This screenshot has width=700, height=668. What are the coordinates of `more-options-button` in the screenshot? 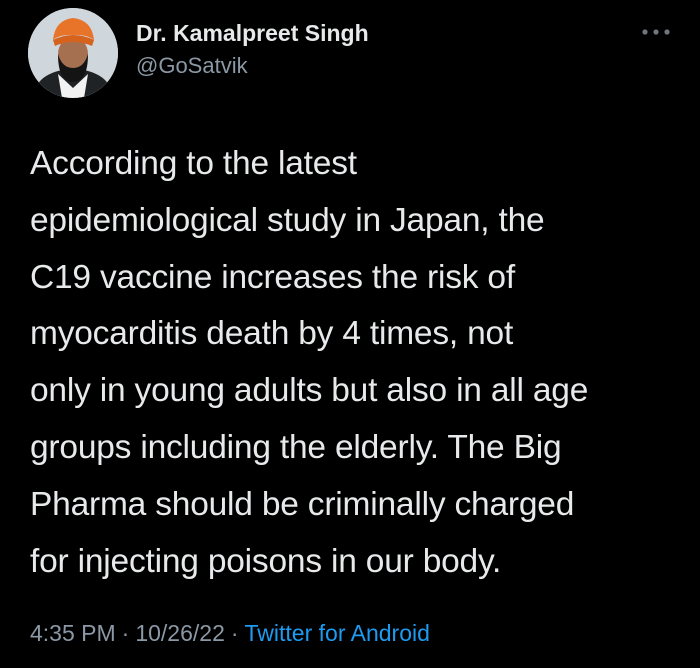 It's located at (656, 32).